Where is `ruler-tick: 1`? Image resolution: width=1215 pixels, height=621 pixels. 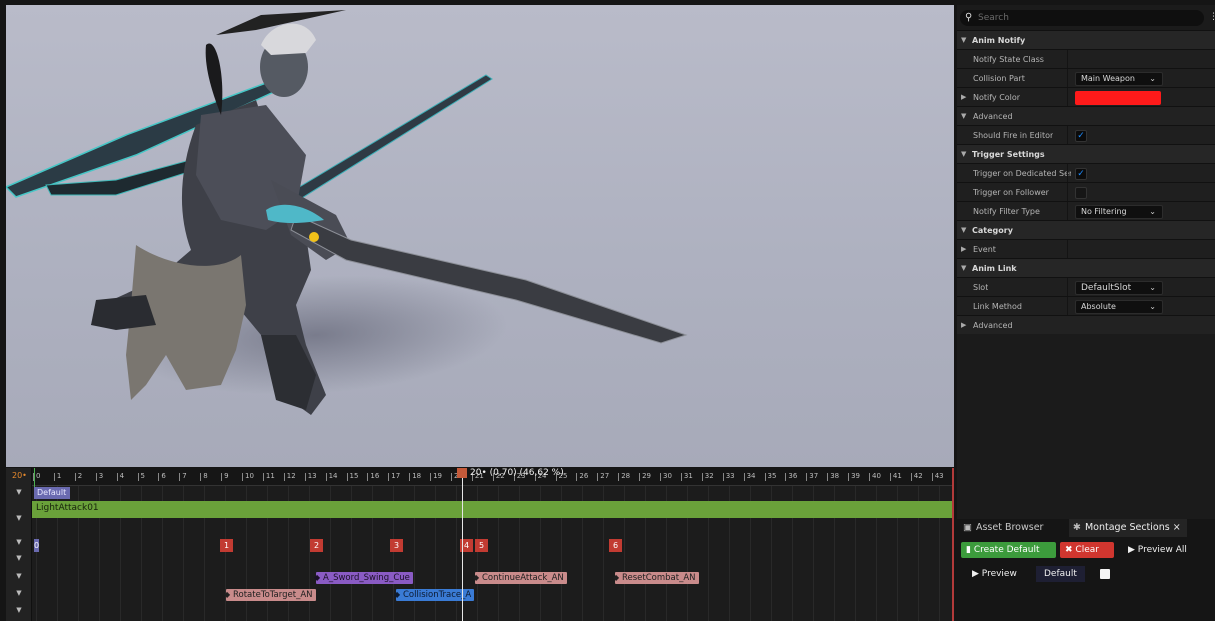 ruler-tick: 1 is located at coordinates (57, 478).